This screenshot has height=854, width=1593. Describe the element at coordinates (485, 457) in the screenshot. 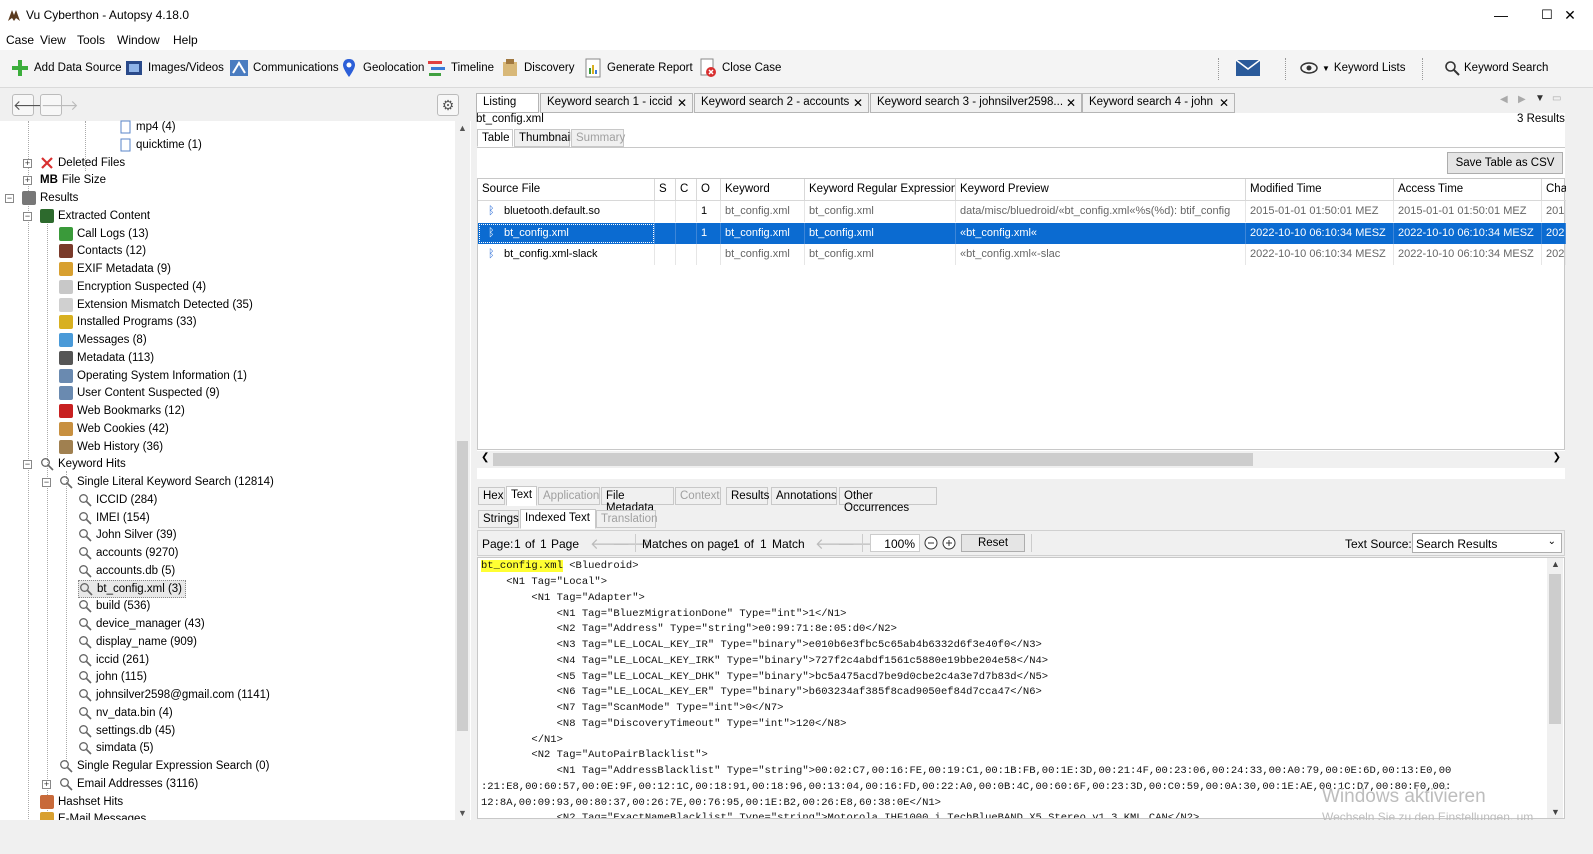

I see `scroll-left-icon: ❮` at that location.